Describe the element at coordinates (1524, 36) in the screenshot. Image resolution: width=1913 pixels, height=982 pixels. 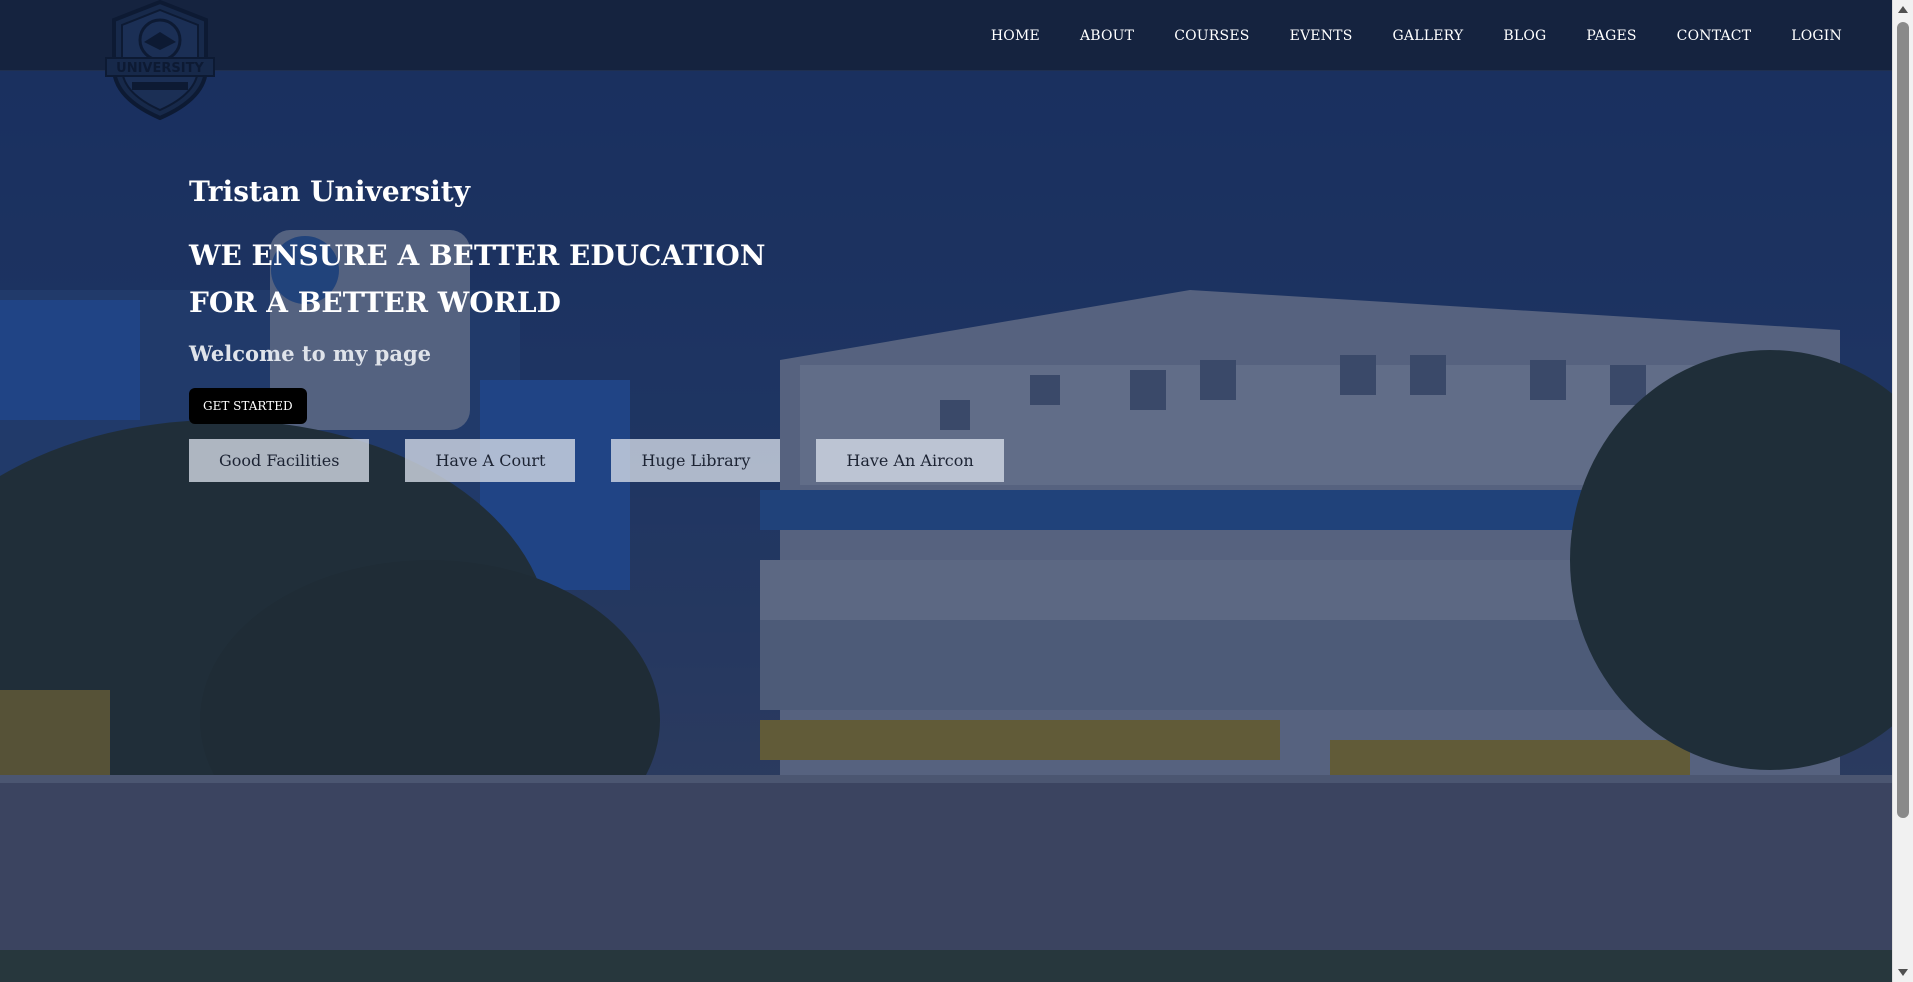
I see `nav-blog: BLOG` at that location.